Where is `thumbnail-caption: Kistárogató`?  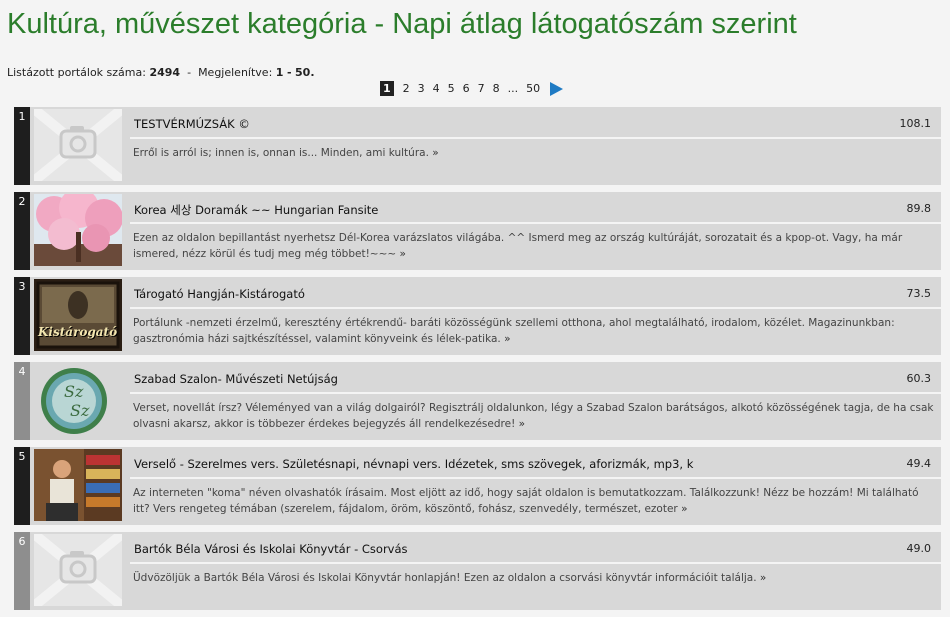
thumbnail-caption: Kistárogató is located at coordinates (78, 332).